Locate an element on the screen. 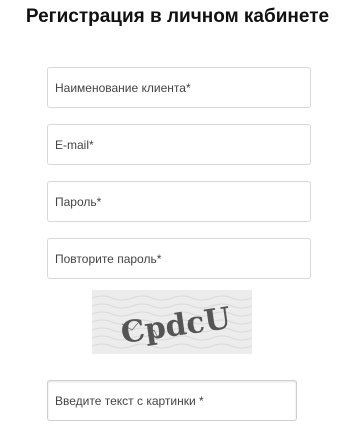 This screenshot has height=437, width=355. client-name-field is located at coordinates (179, 87).